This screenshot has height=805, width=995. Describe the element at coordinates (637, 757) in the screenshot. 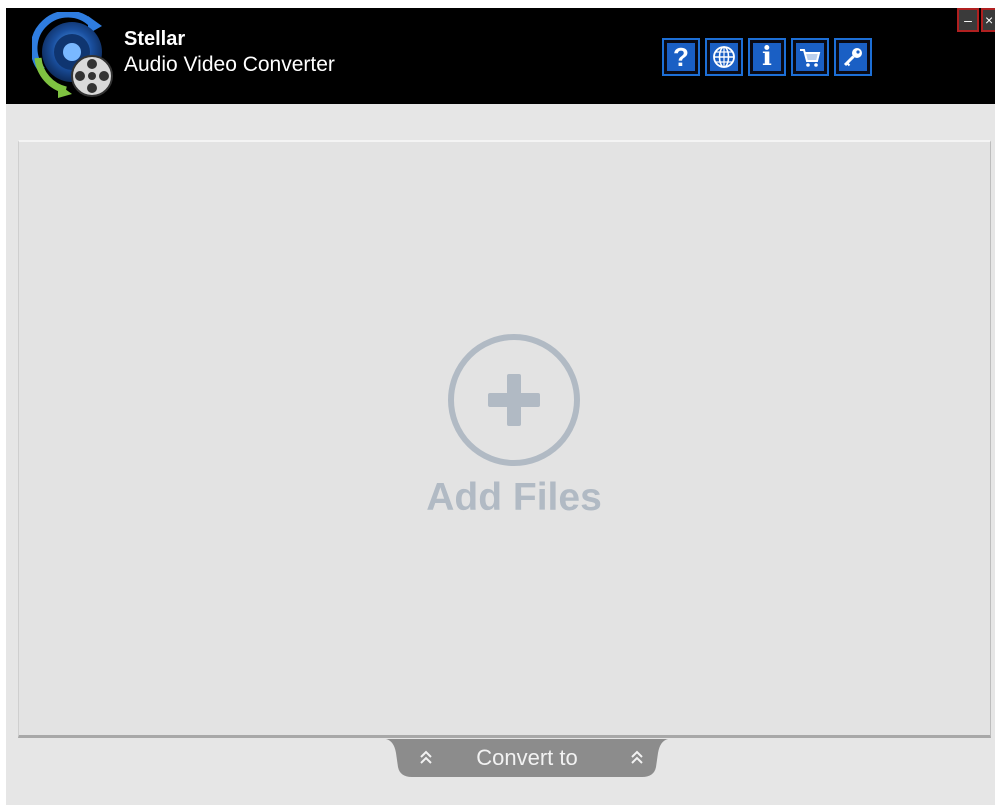

I see `chevron-up-double-icon` at that location.